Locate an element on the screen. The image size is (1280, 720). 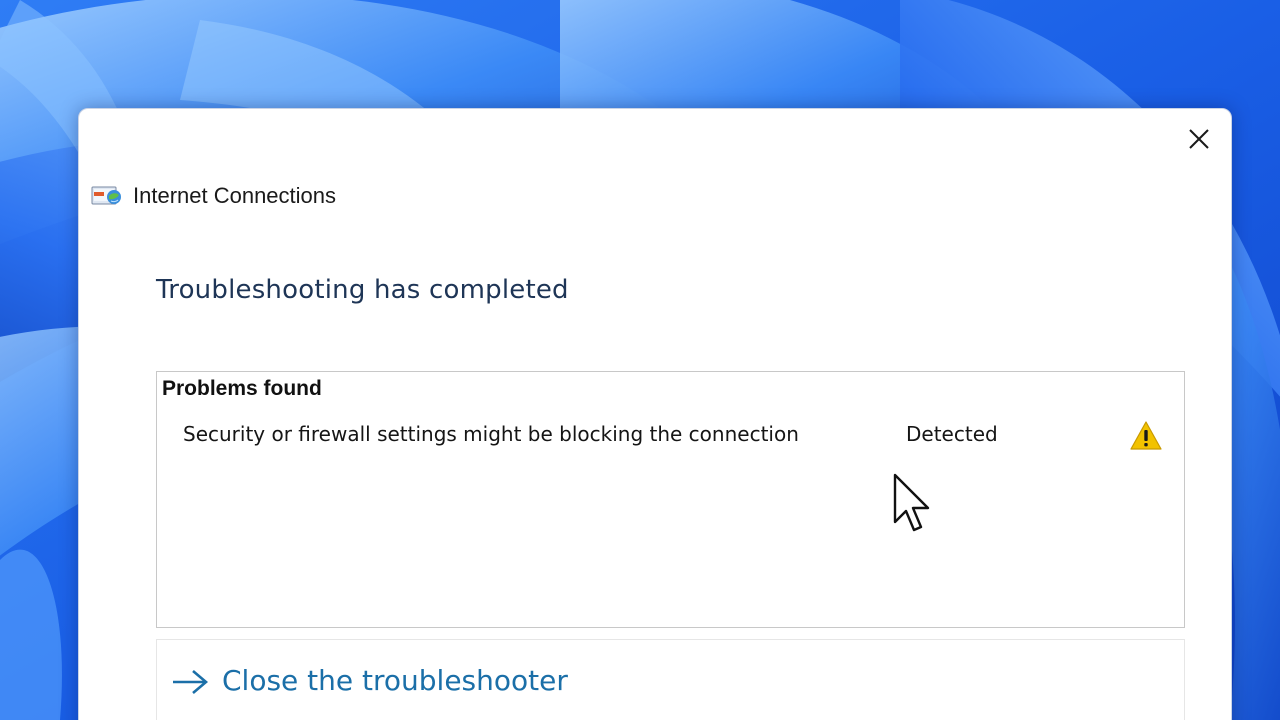
close-troubleshooter-button: Close the troubleshooter is located at coordinates (670, 679).